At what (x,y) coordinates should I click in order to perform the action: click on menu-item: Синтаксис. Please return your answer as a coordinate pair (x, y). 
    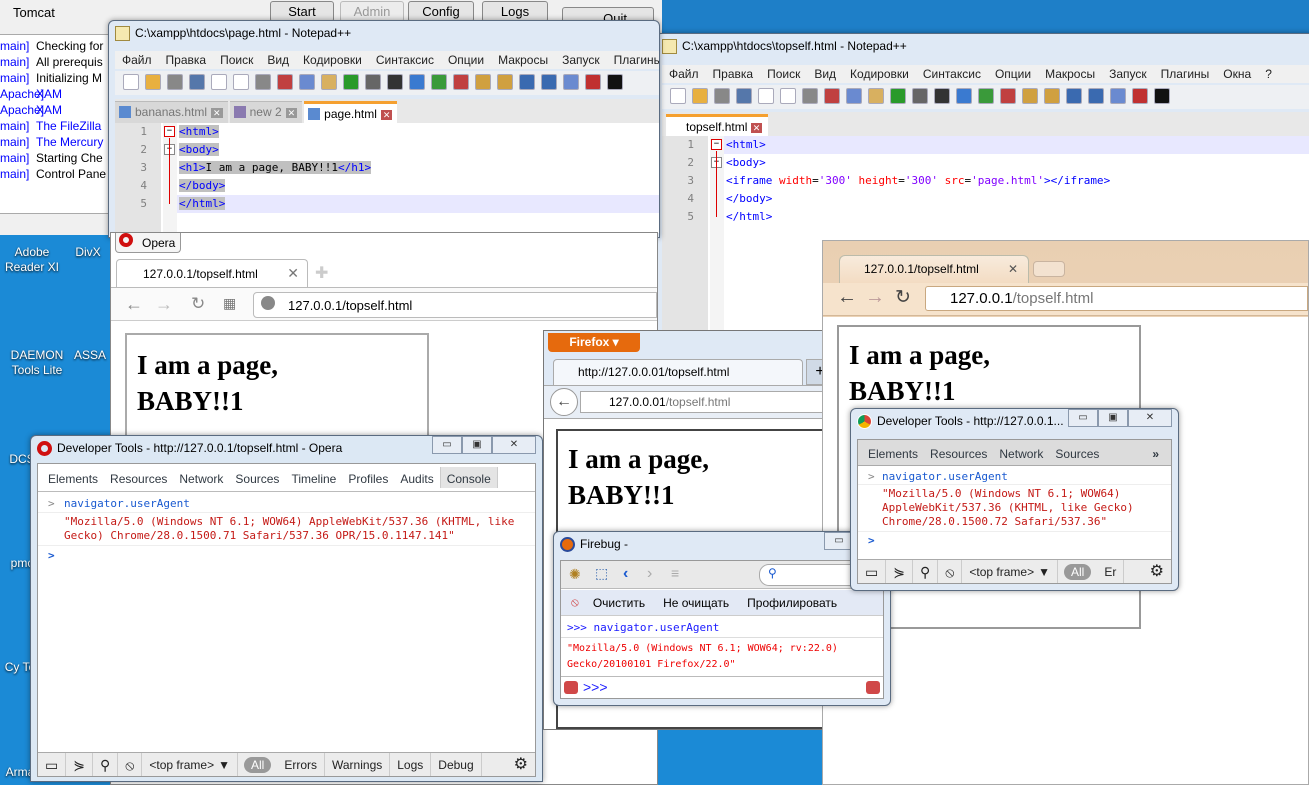
    Looking at the image, I should click on (405, 60).